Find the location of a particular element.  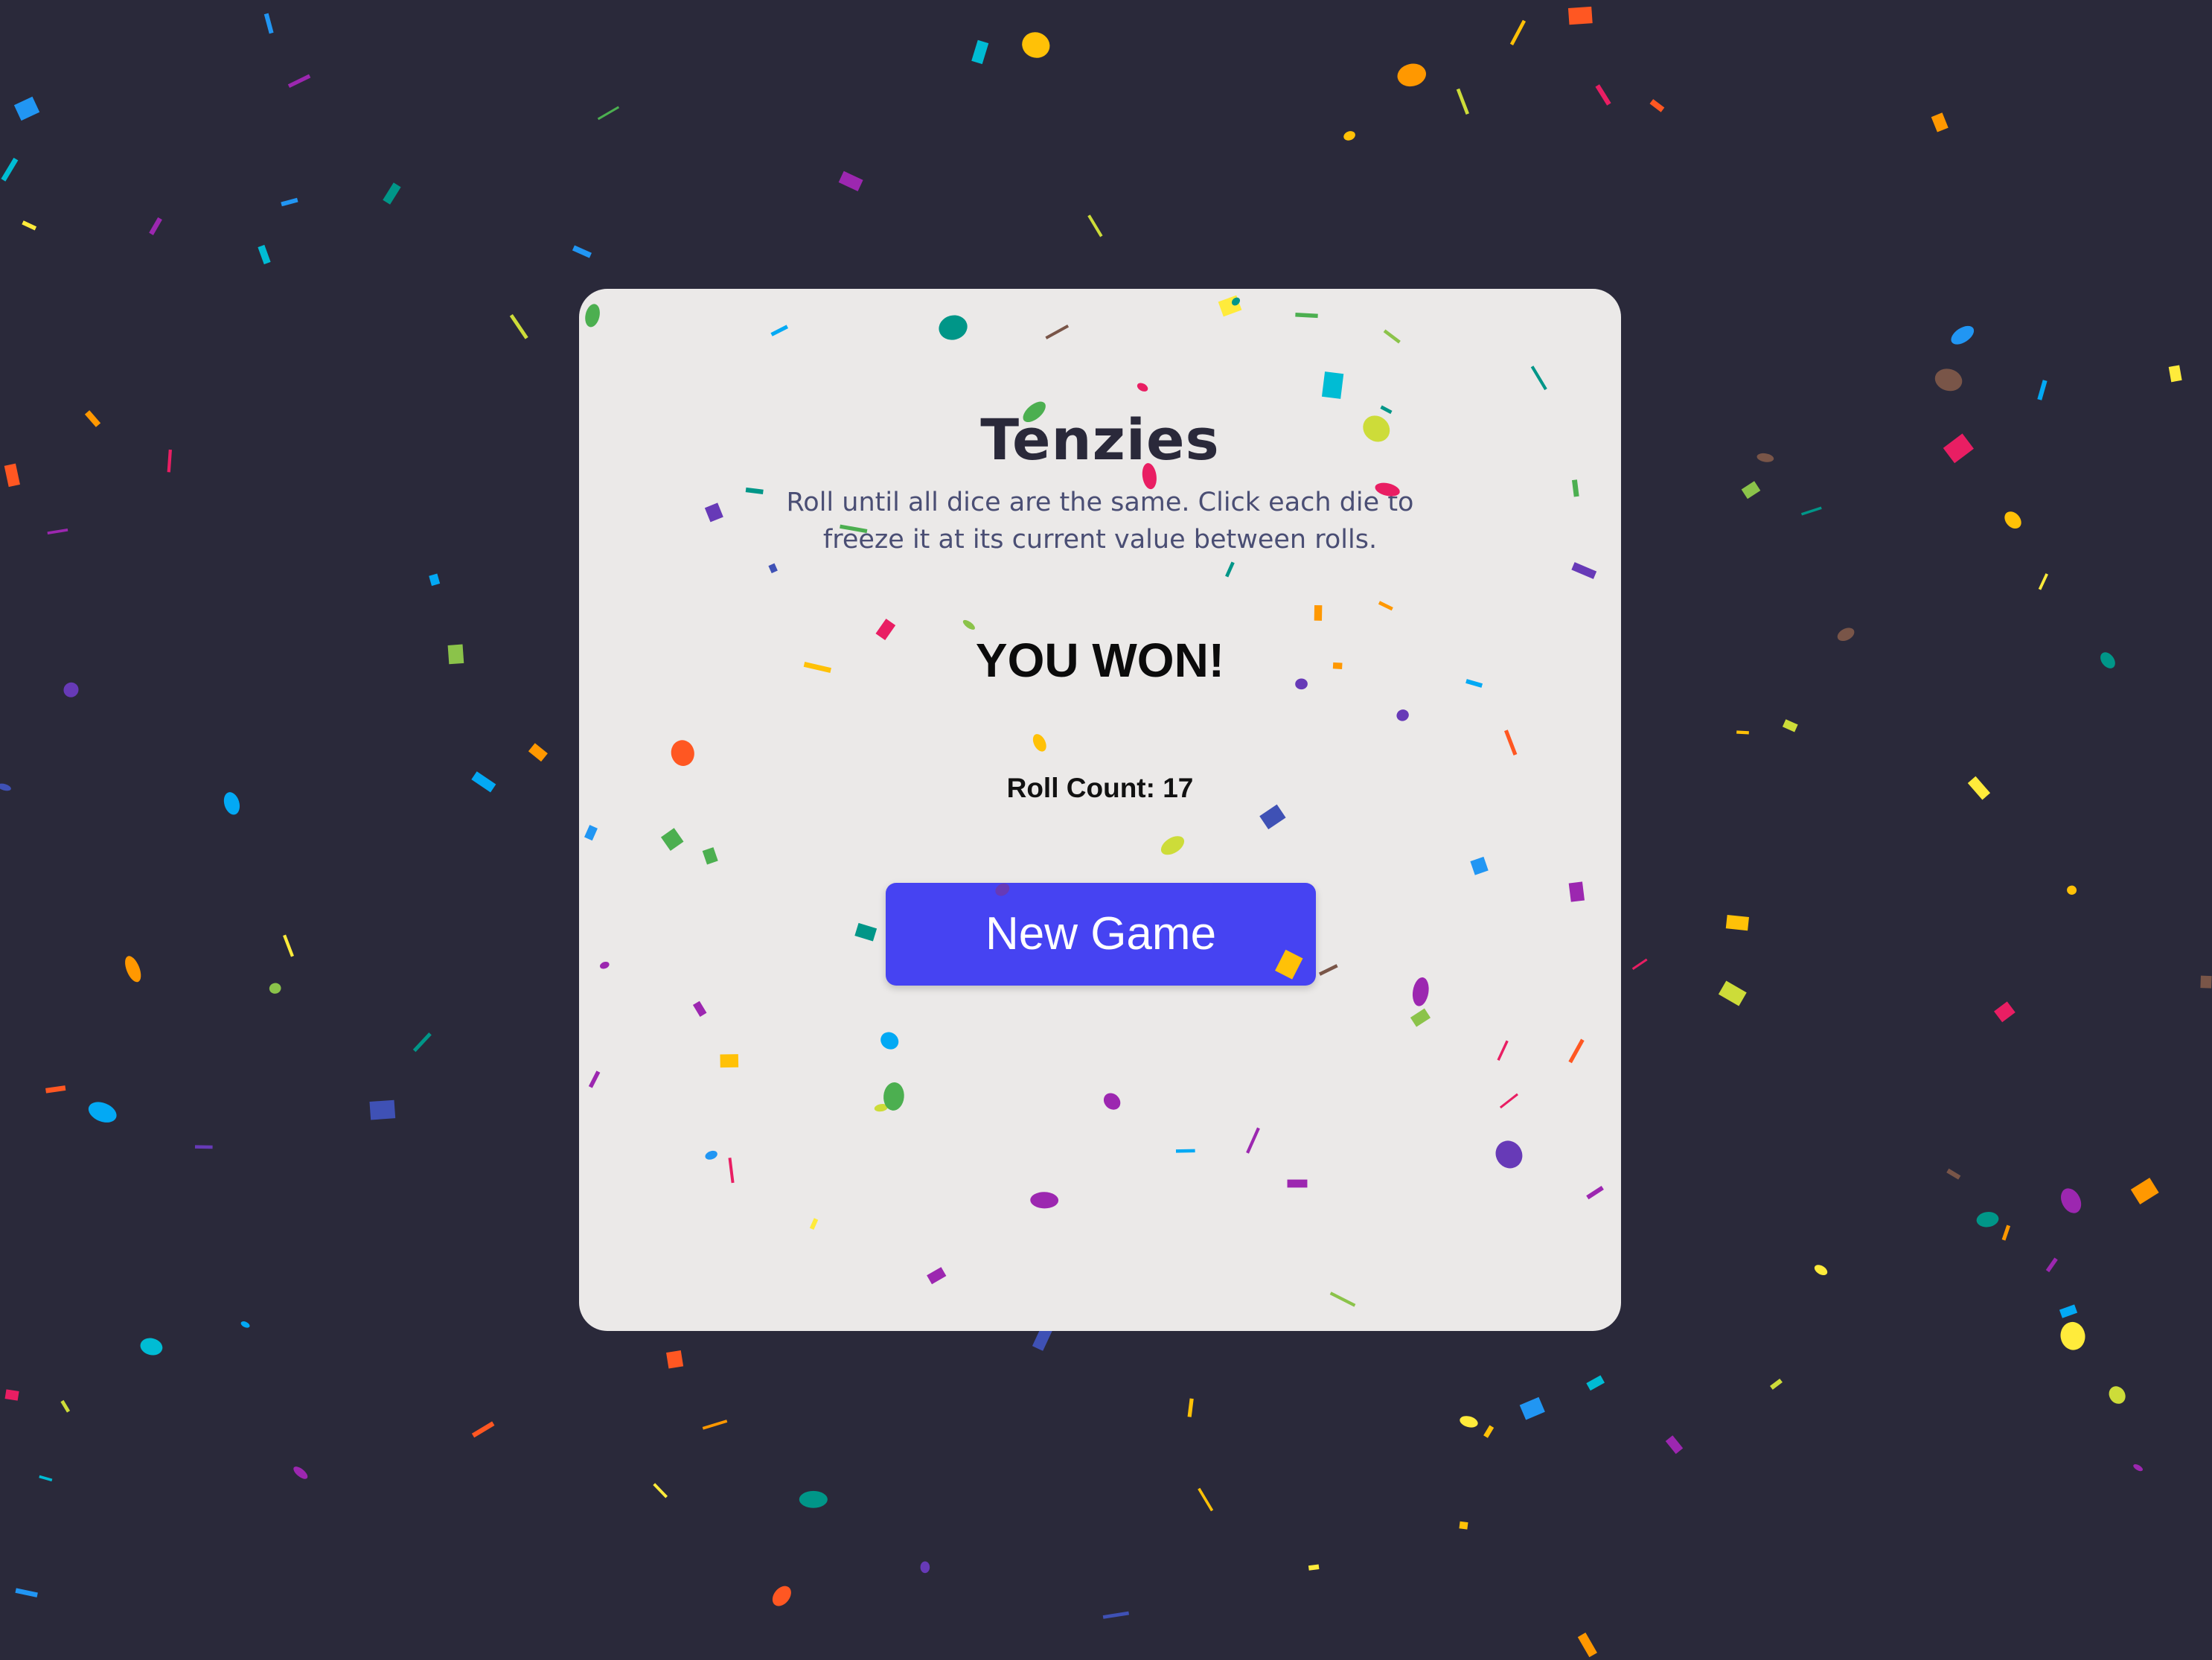

page-title: Tenzies is located at coordinates (1100, 440).